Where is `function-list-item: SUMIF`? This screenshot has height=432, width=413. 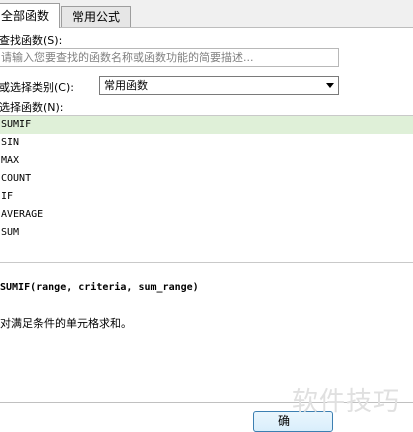 function-list-item: SUMIF is located at coordinates (206, 125).